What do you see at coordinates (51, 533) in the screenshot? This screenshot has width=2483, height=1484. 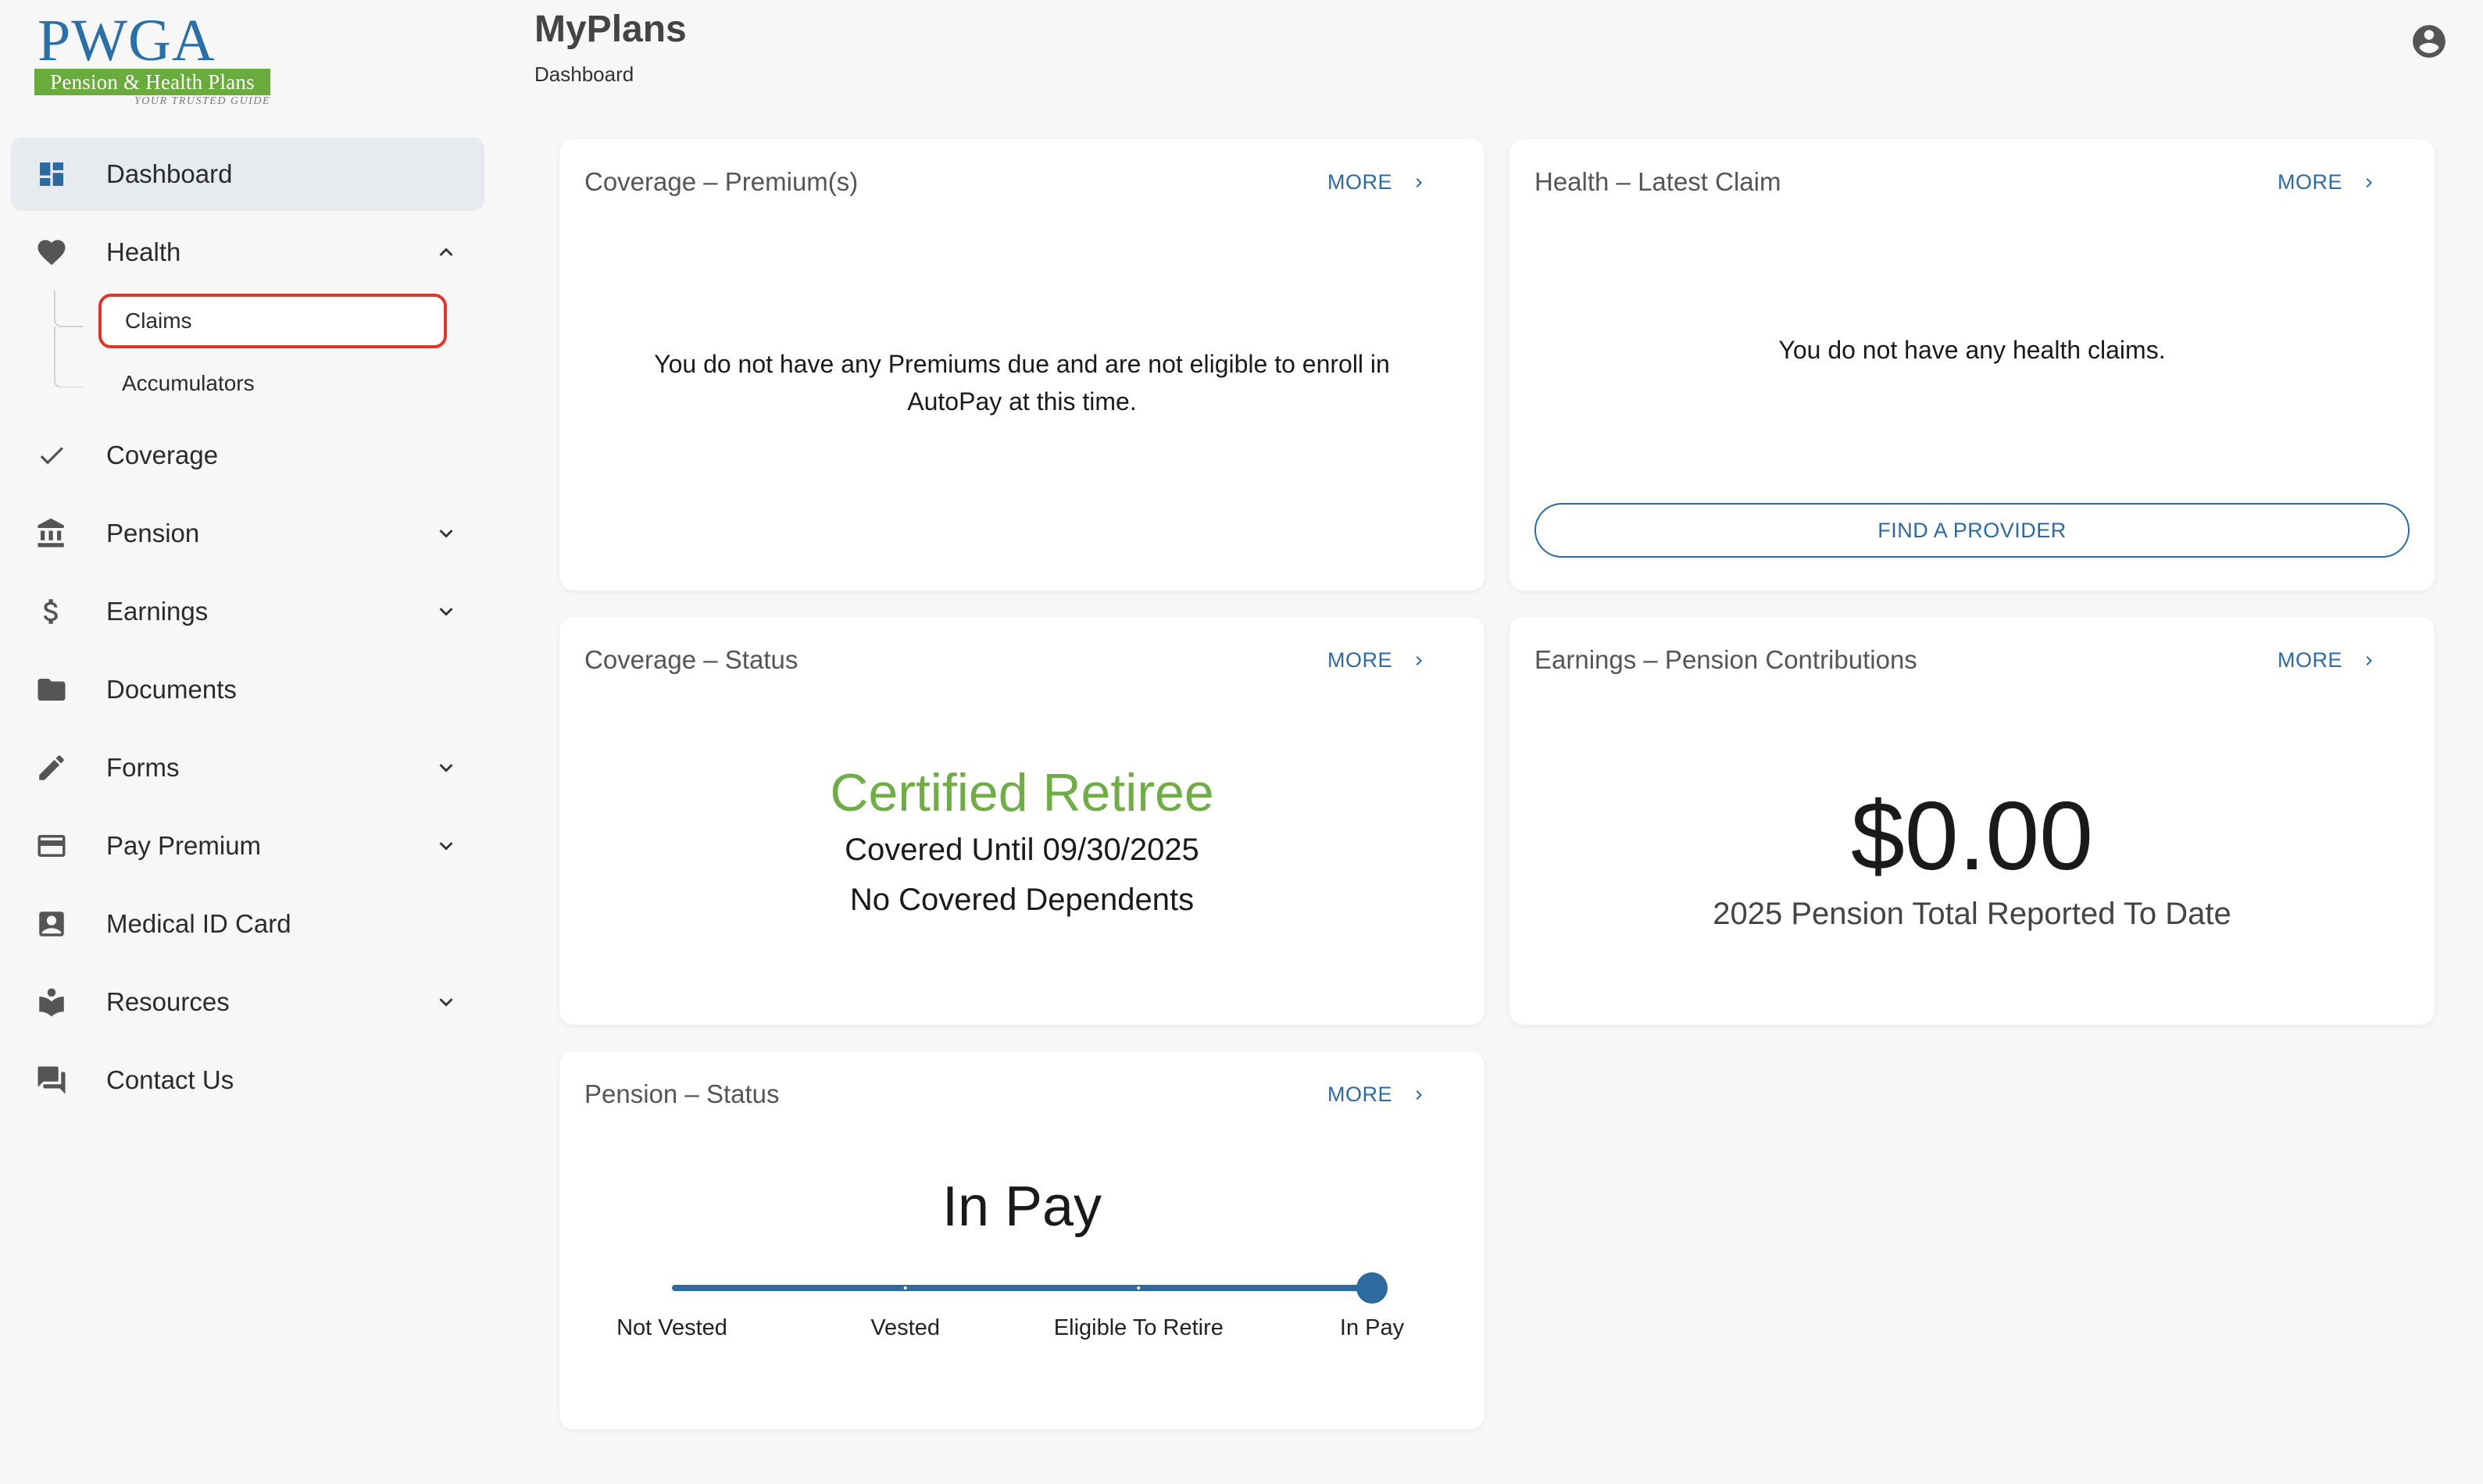 I see `bank-icon` at bounding box center [51, 533].